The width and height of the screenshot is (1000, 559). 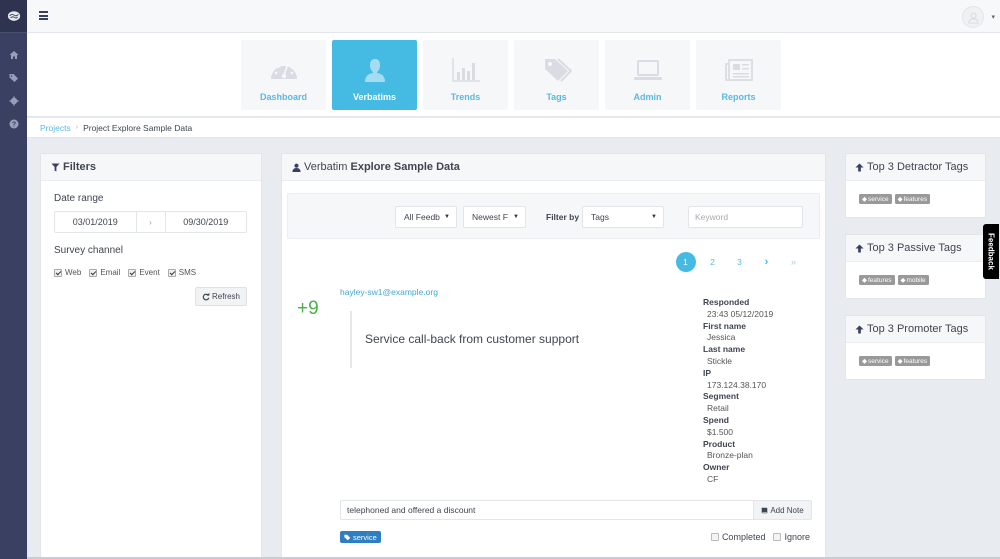 What do you see at coordinates (718, 408) in the screenshot?
I see `meta-value: Retail` at bounding box center [718, 408].